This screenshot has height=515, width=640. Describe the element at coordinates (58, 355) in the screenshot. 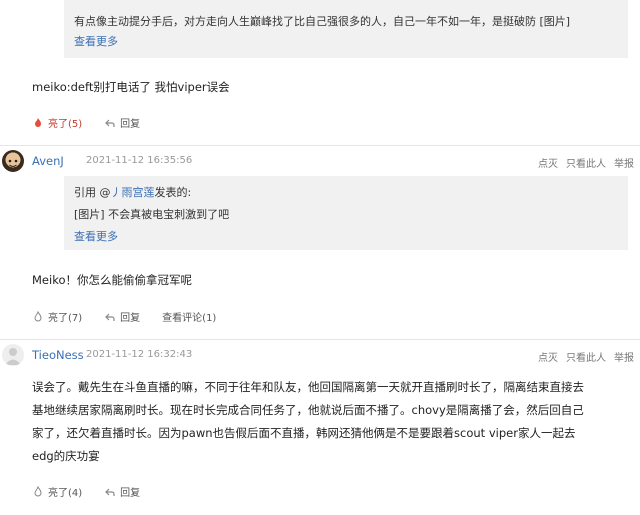

I see `username: TieoNess` at that location.